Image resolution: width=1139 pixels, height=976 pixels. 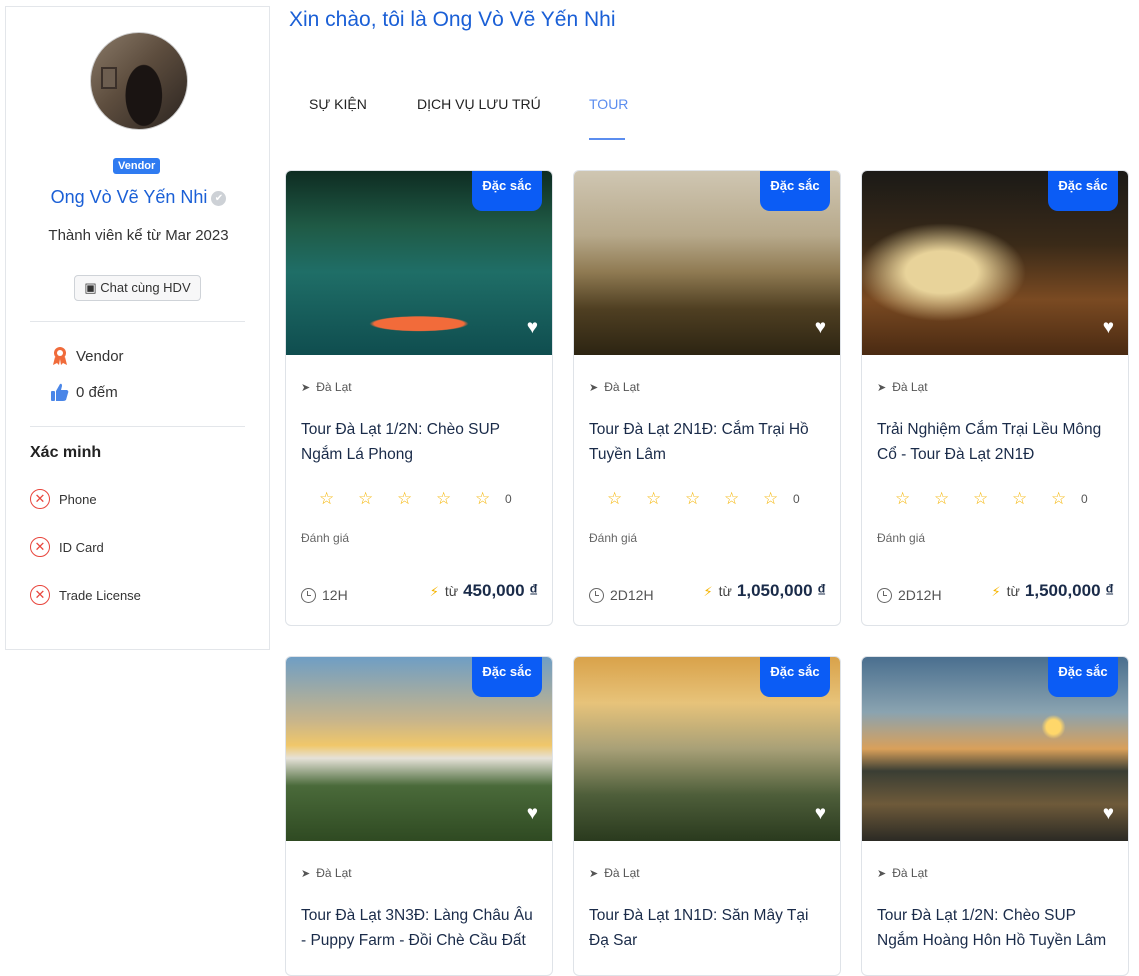 I want to click on star-rating: ☆ ☆ ☆ ☆ ☆ 0, so click(x=991, y=498).